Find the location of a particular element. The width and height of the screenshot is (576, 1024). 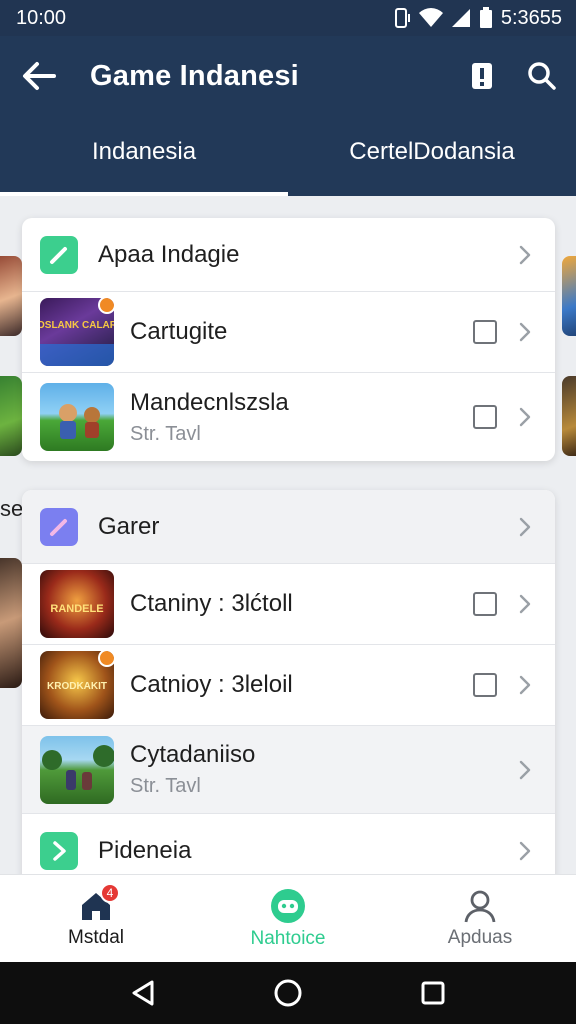

vibrate-icon is located at coordinates (402, 18).